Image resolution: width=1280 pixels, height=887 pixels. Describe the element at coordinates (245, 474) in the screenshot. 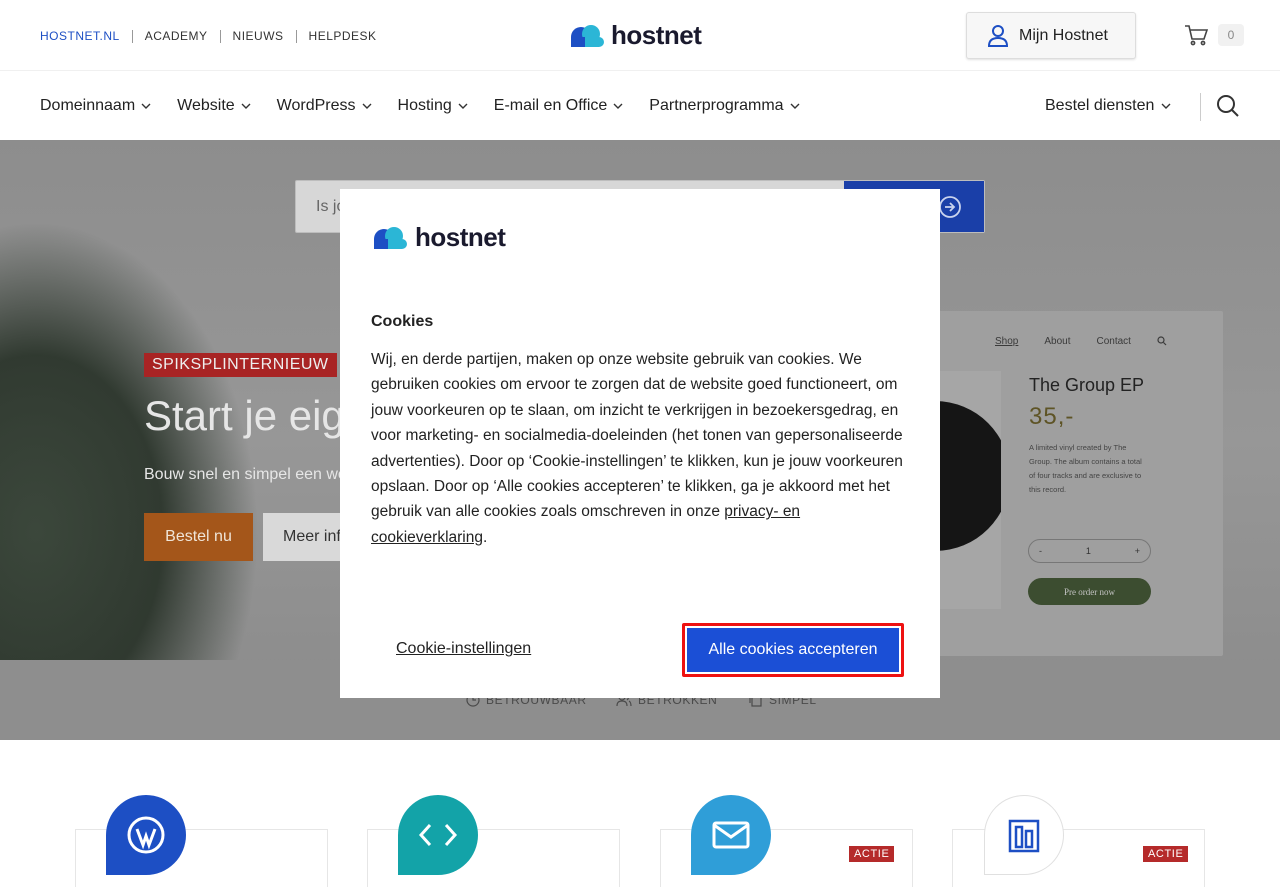

I see `hero-subtitle: Bouw snel en simpel een we` at that location.